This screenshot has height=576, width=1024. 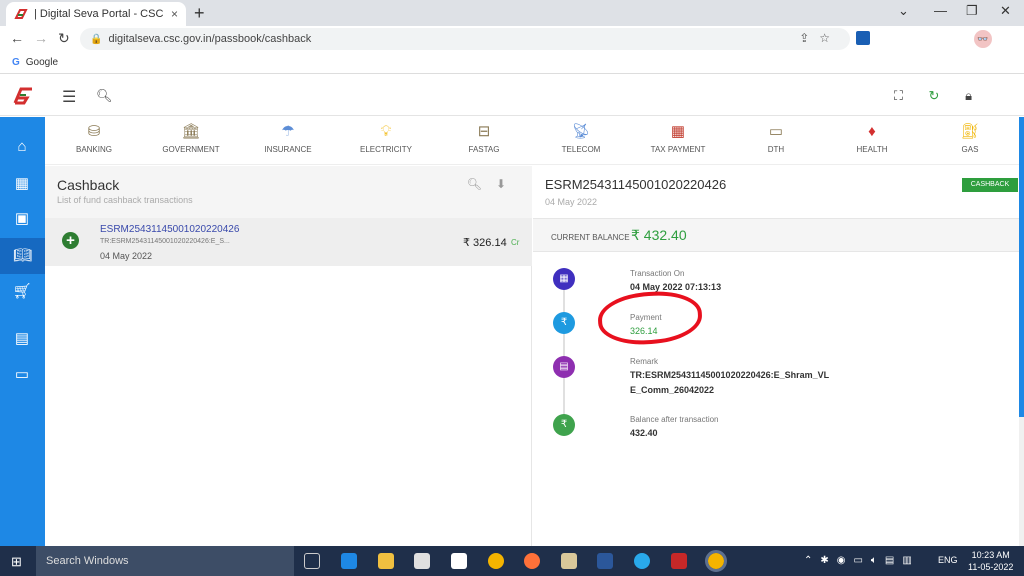 What do you see at coordinates (532, 561) in the screenshot?
I see `firefox-icon` at bounding box center [532, 561].